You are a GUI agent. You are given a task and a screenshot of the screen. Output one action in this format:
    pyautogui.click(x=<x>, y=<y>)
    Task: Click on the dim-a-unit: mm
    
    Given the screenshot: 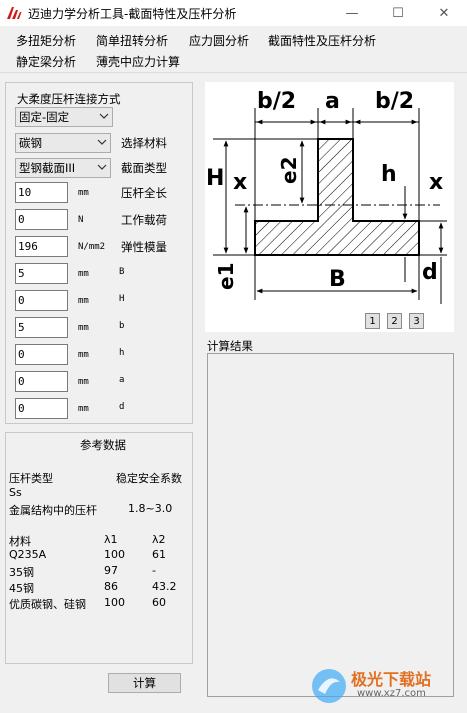 What is the action you would take?
    pyautogui.click(x=83, y=382)
    